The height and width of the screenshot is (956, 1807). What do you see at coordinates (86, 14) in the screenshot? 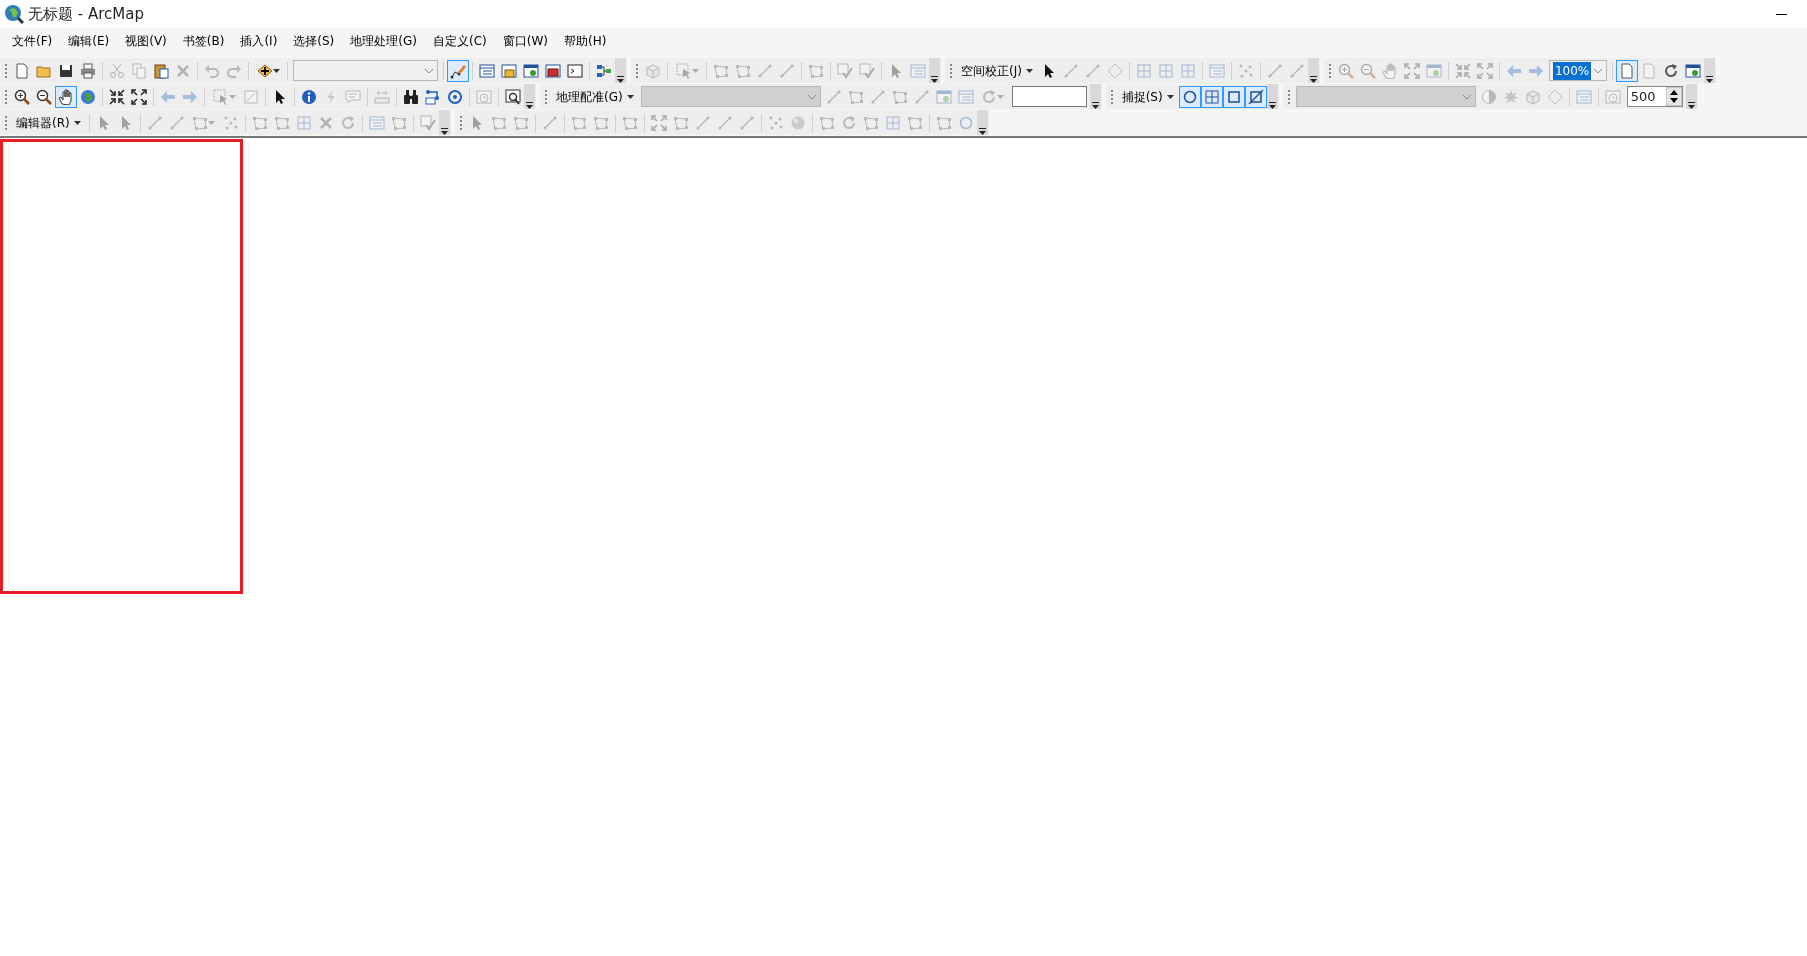
I see `window-title: 无标题 - ArcMap` at bounding box center [86, 14].